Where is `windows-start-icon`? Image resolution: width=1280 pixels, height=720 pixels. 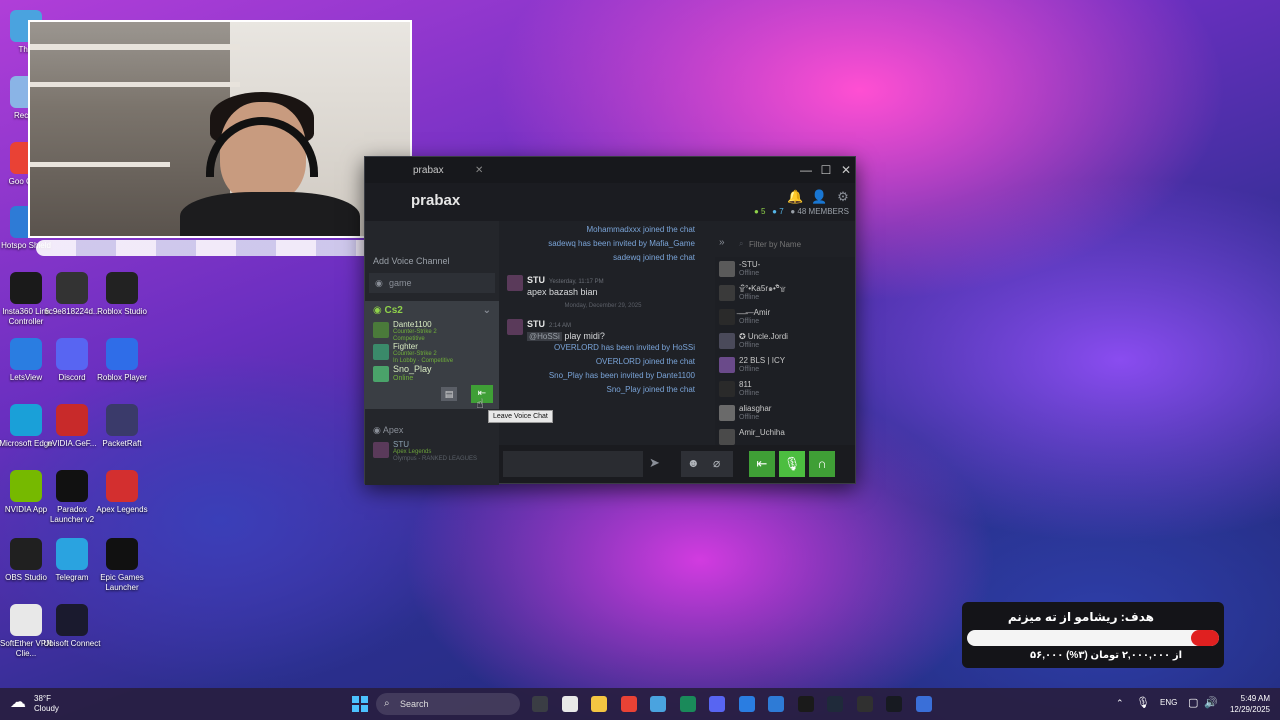
windows-start-icon is located at coordinates (360, 704).